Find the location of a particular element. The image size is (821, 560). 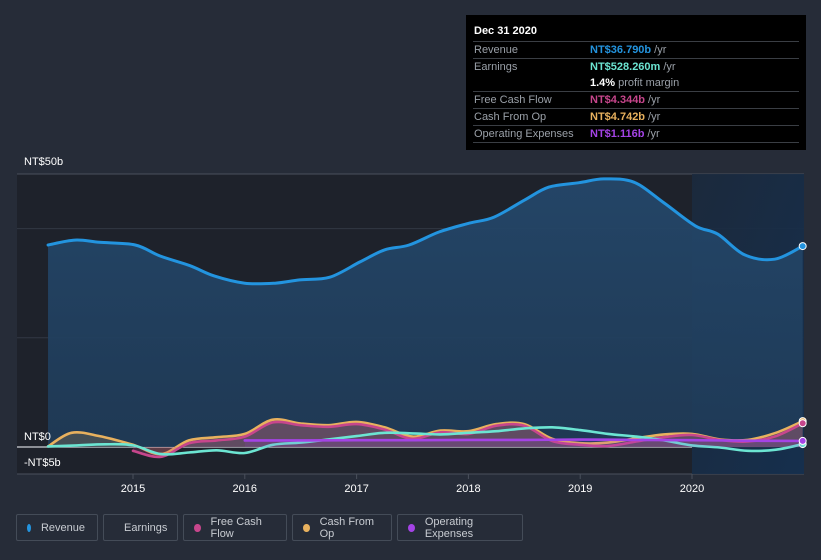

x-tick-label: 2017 is located at coordinates (356, 489).